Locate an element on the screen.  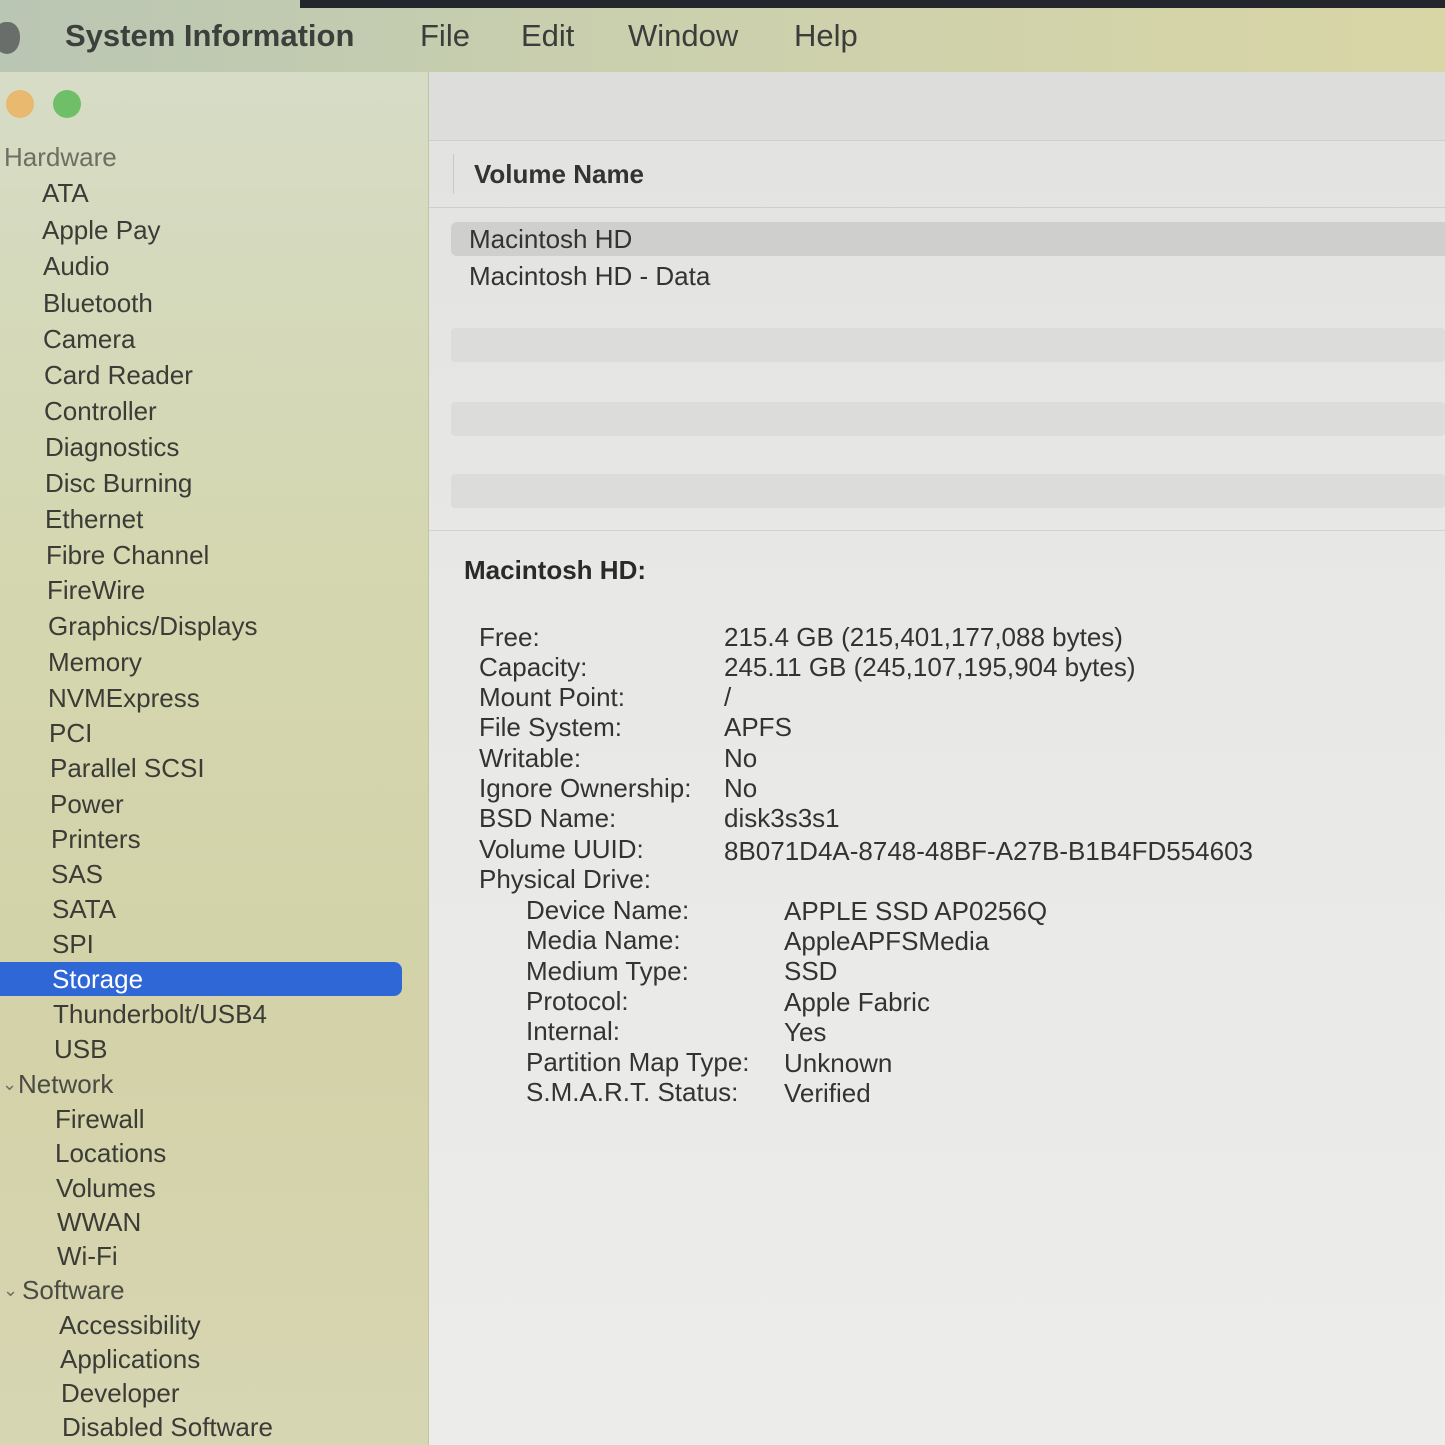
detail-value-mount-point: / is located at coordinates (728, 697).